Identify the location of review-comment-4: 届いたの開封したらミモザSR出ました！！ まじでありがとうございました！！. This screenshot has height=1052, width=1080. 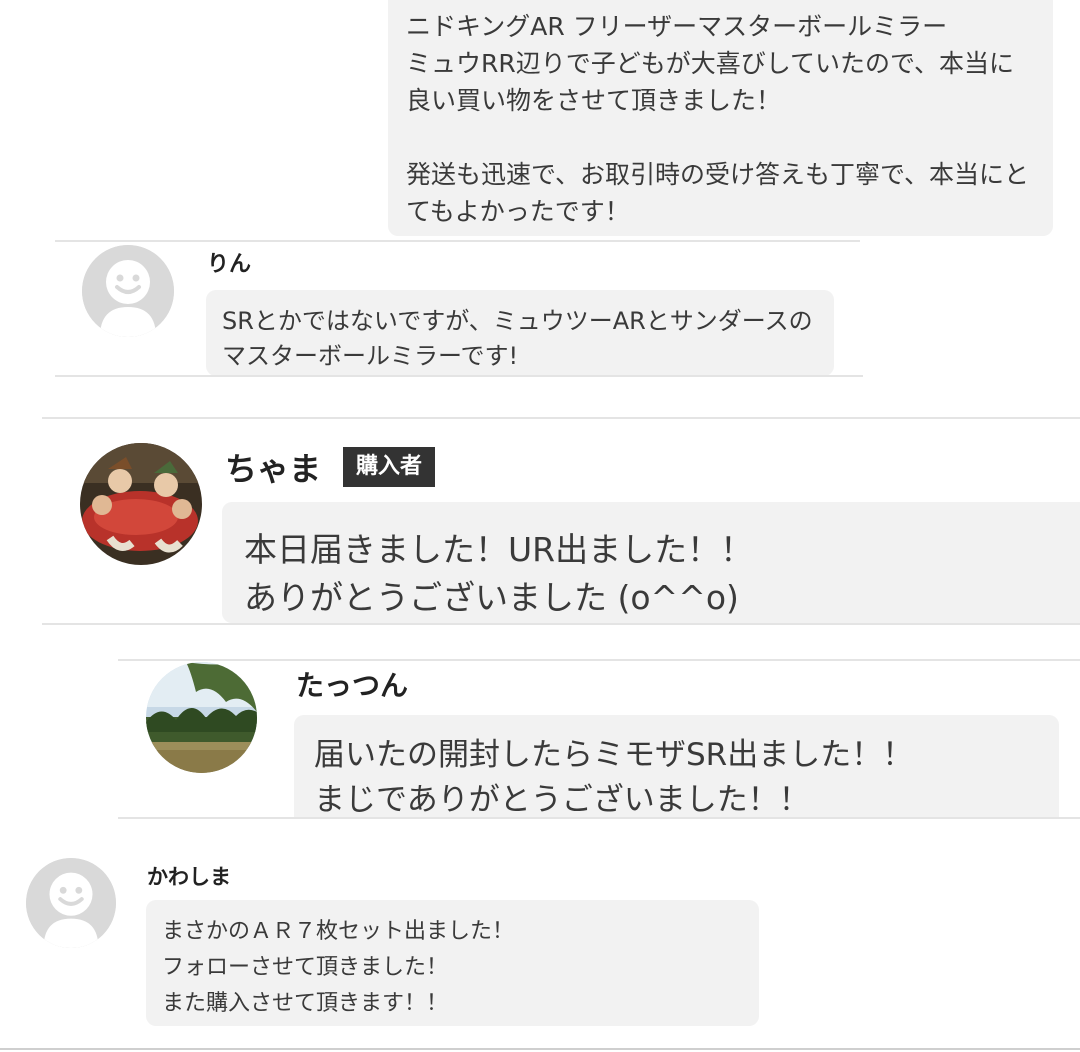
(676, 766).